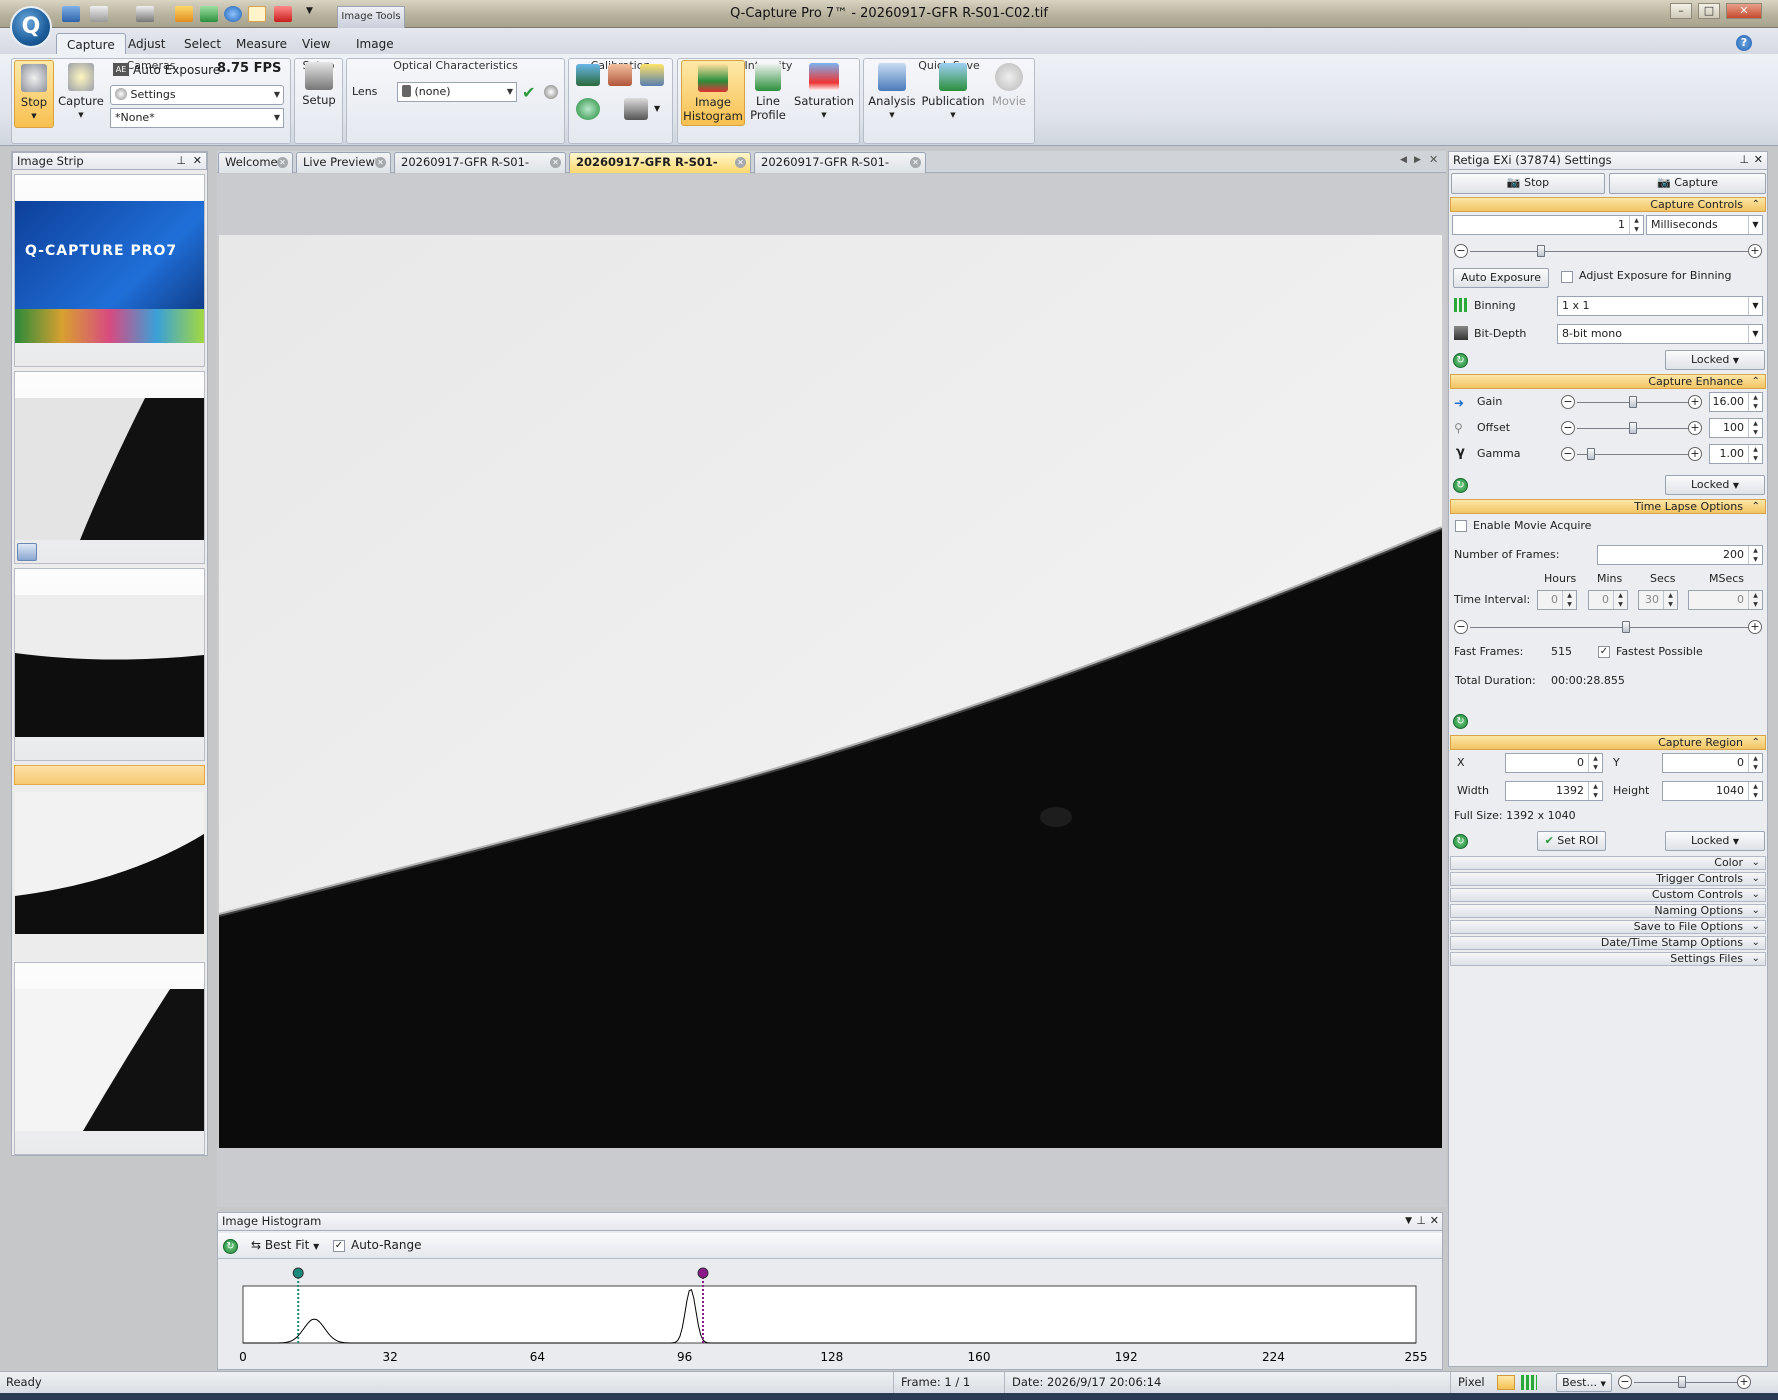 This screenshot has width=1778, height=1400. I want to click on save-to-file-options-header: Save to File Options ⌄, so click(1608, 927).